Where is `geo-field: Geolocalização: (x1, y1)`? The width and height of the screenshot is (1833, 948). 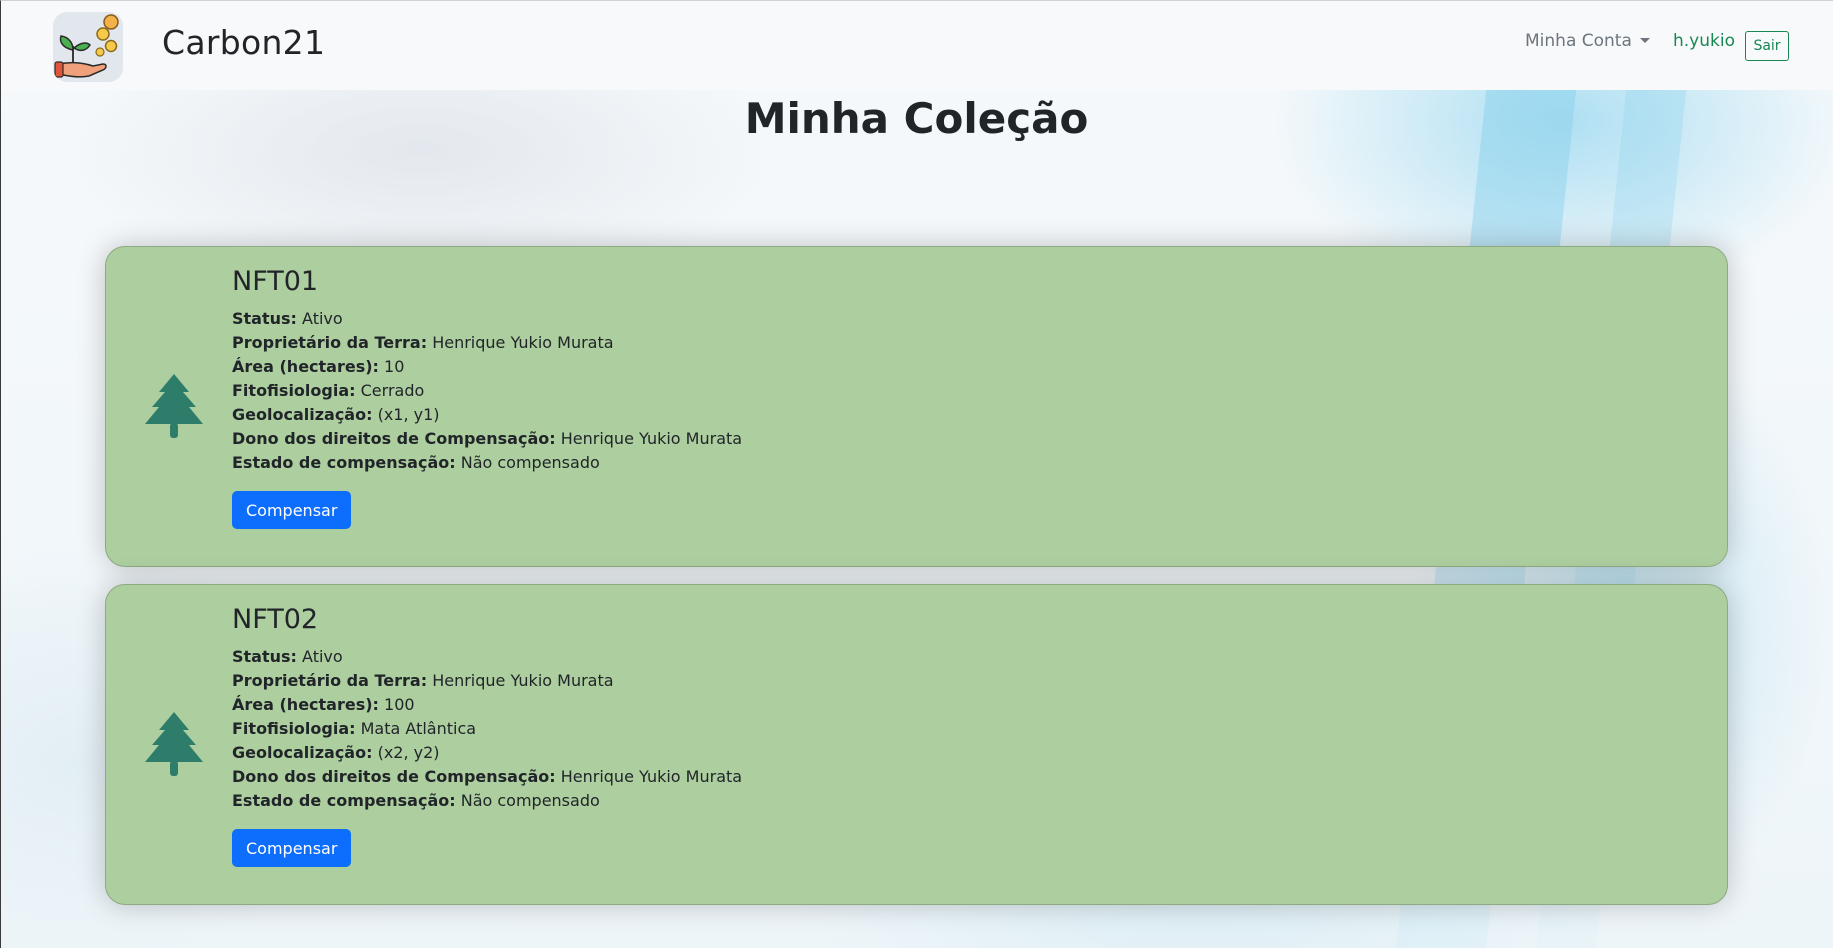
geo-field: Geolocalização: (x1, y1) is located at coordinates (487, 415).